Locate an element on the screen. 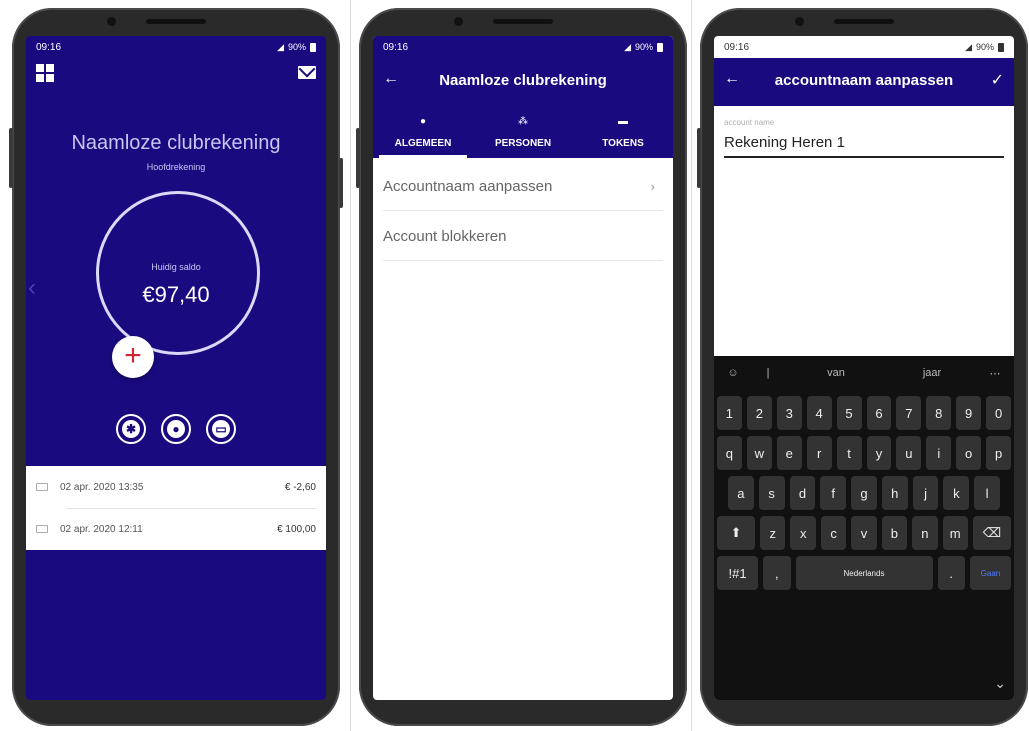 The image size is (1029, 731). key: d is located at coordinates (802, 493).